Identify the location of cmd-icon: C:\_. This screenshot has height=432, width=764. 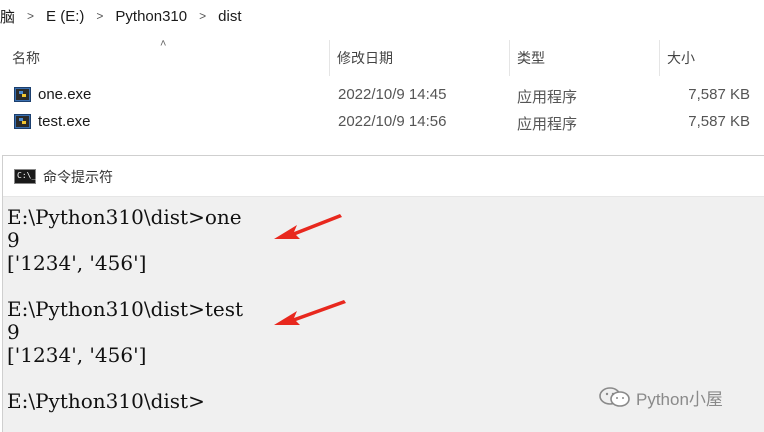
(25, 176).